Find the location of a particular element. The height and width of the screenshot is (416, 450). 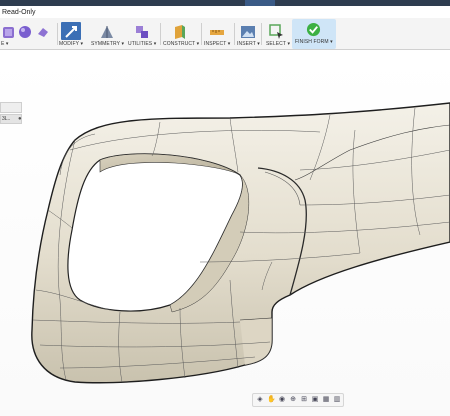

create-group: E ▾ is located at coordinates (27, 34).